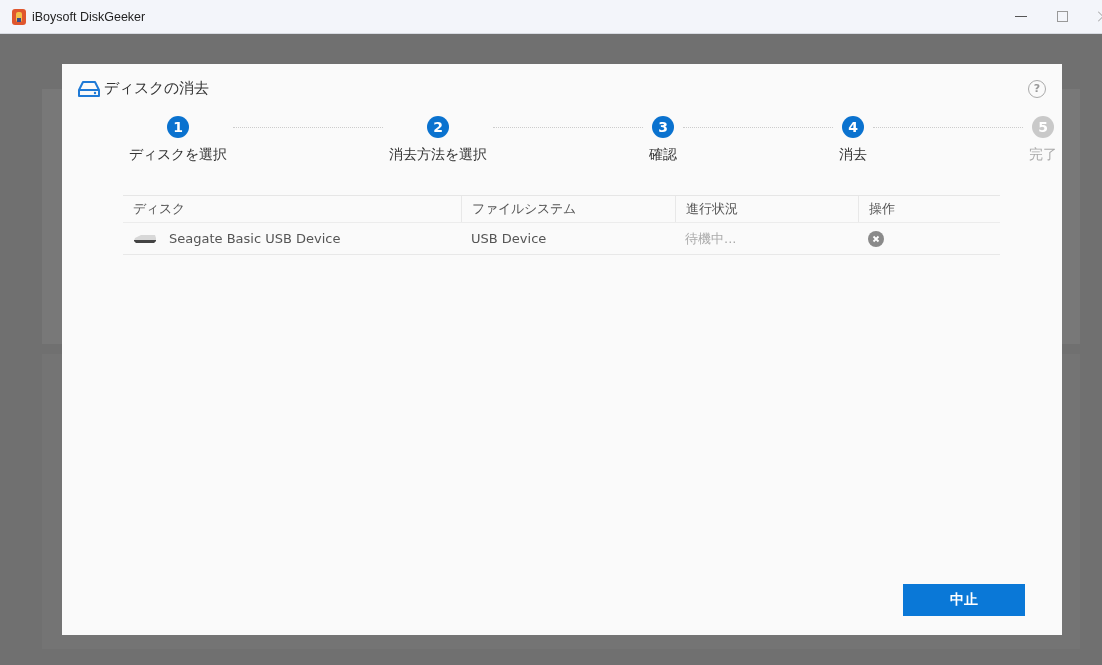 The width and height of the screenshot is (1102, 665). Describe the element at coordinates (663, 127) in the screenshot. I see `step-number: 3` at that location.